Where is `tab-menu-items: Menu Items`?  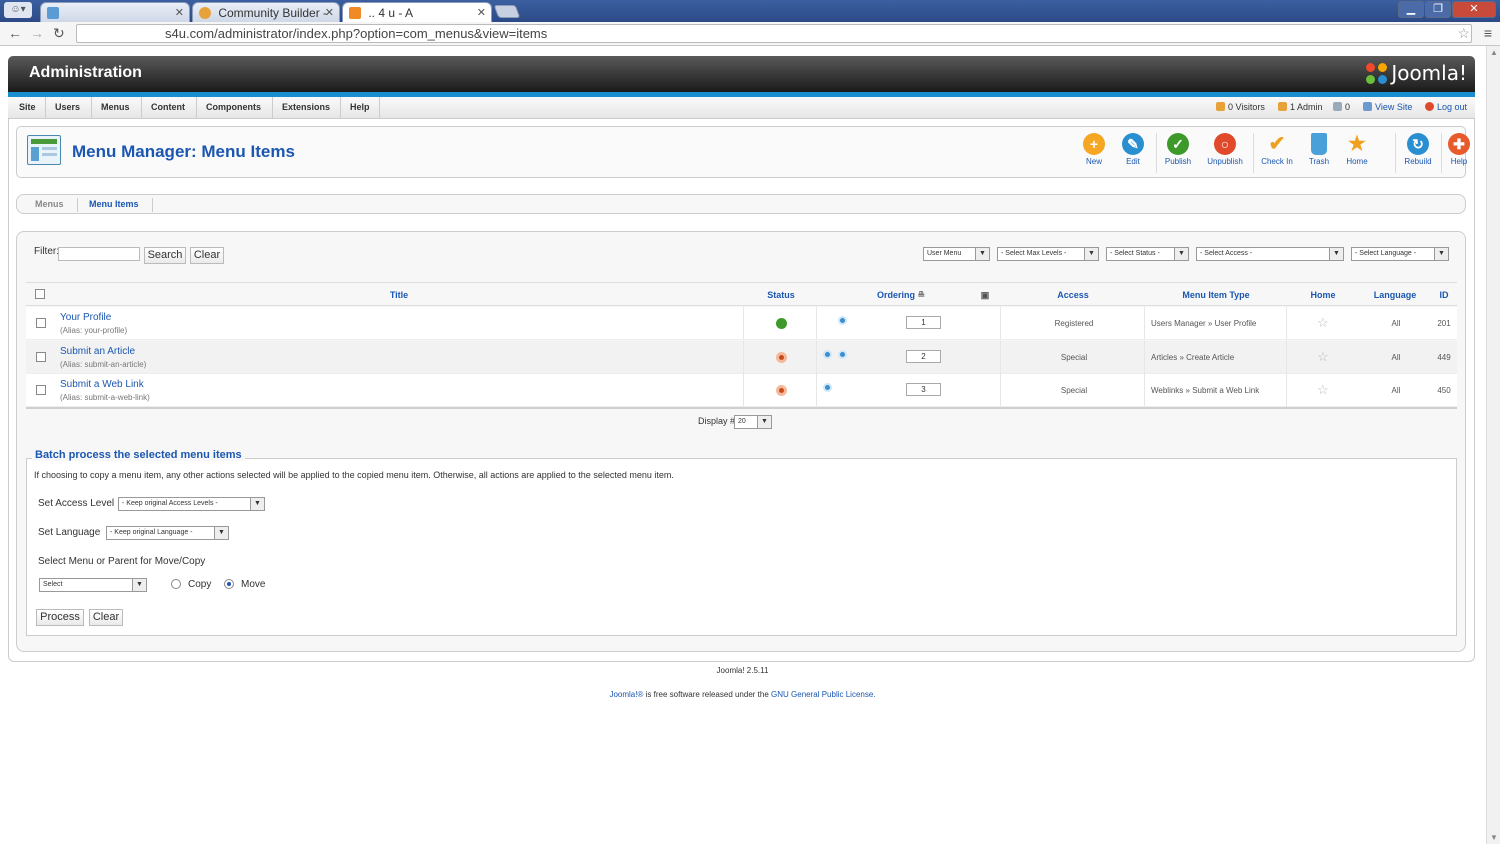 tab-menu-items: Menu Items is located at coordinates (114, 204).